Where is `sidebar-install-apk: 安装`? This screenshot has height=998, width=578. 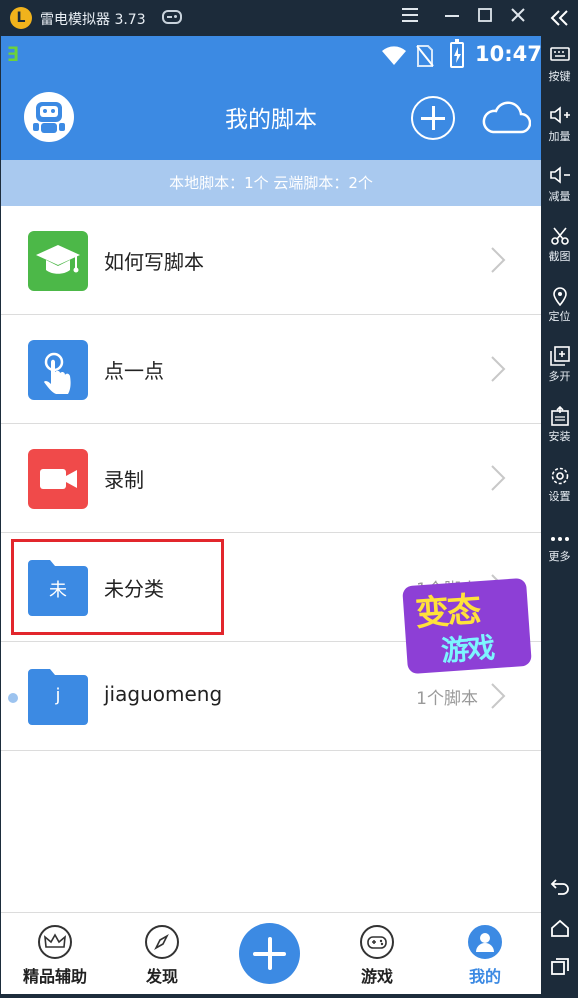
sidebar-install-apk: 安装 is located at coordinates (559, 424).